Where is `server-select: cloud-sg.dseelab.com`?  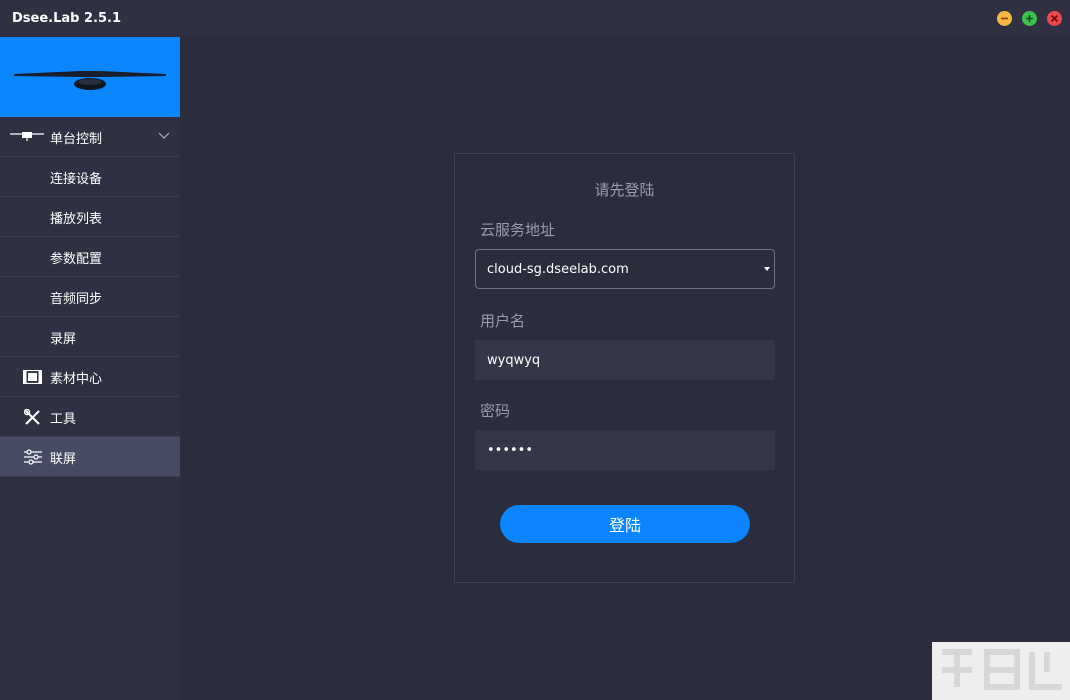 server-select: cloud-sg.dseelab.com is located at coordinates (625, 269).